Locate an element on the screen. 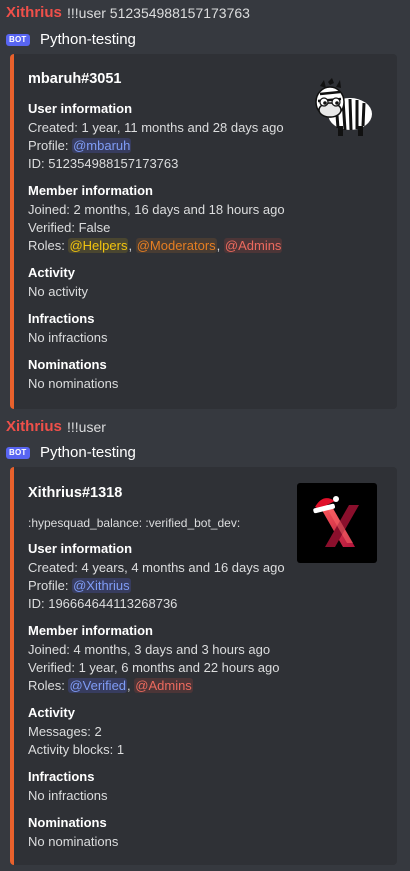 Image resolution: width=410 pixels, height=871 pixels. embed-title: mbaruh#3051 is located at coordinates (75, 79).